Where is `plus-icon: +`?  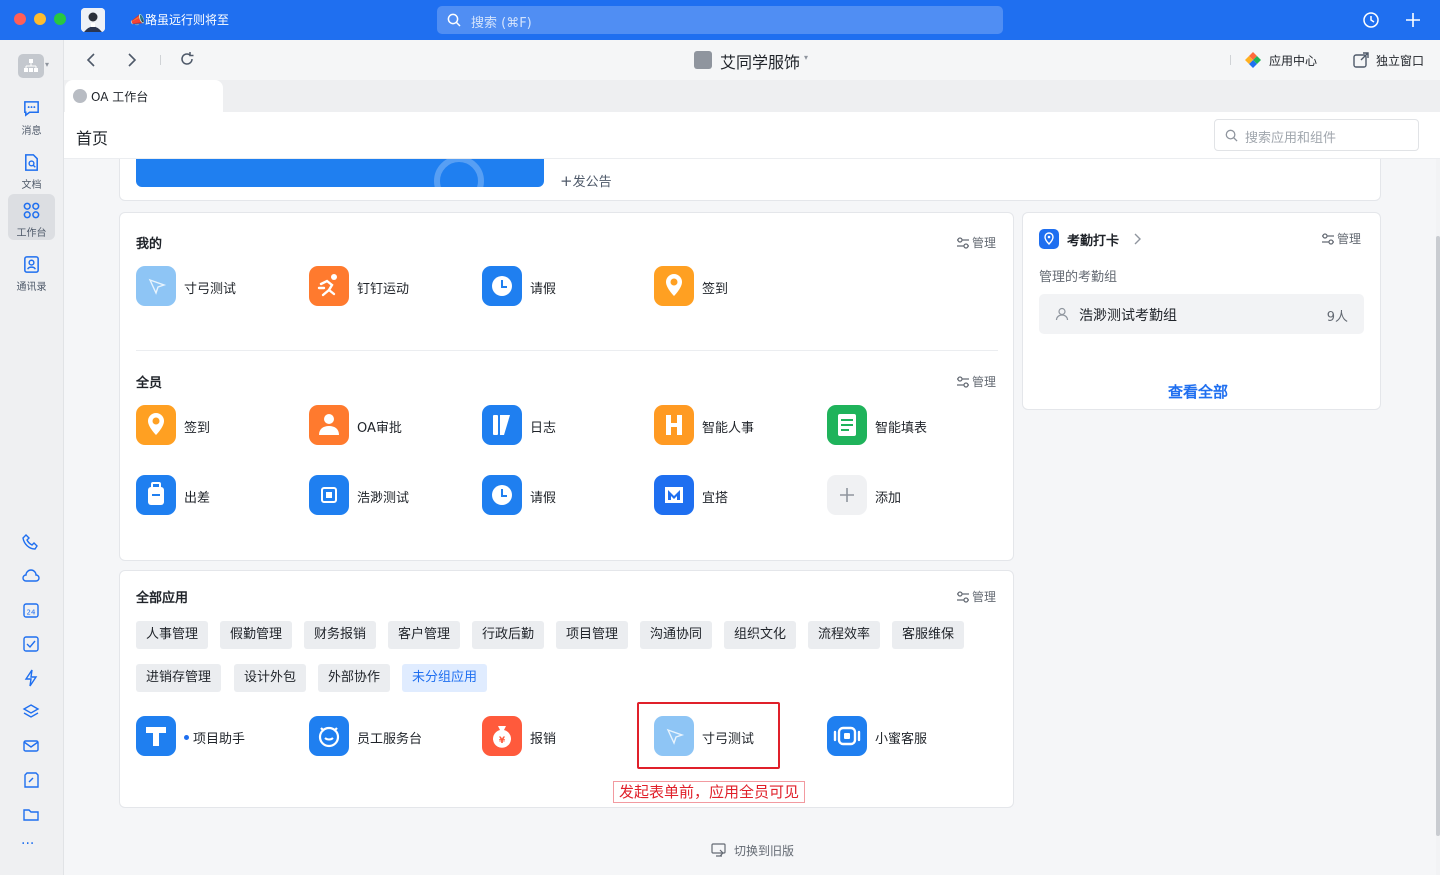
plus-icon: + is located at coordinates (566, 181).